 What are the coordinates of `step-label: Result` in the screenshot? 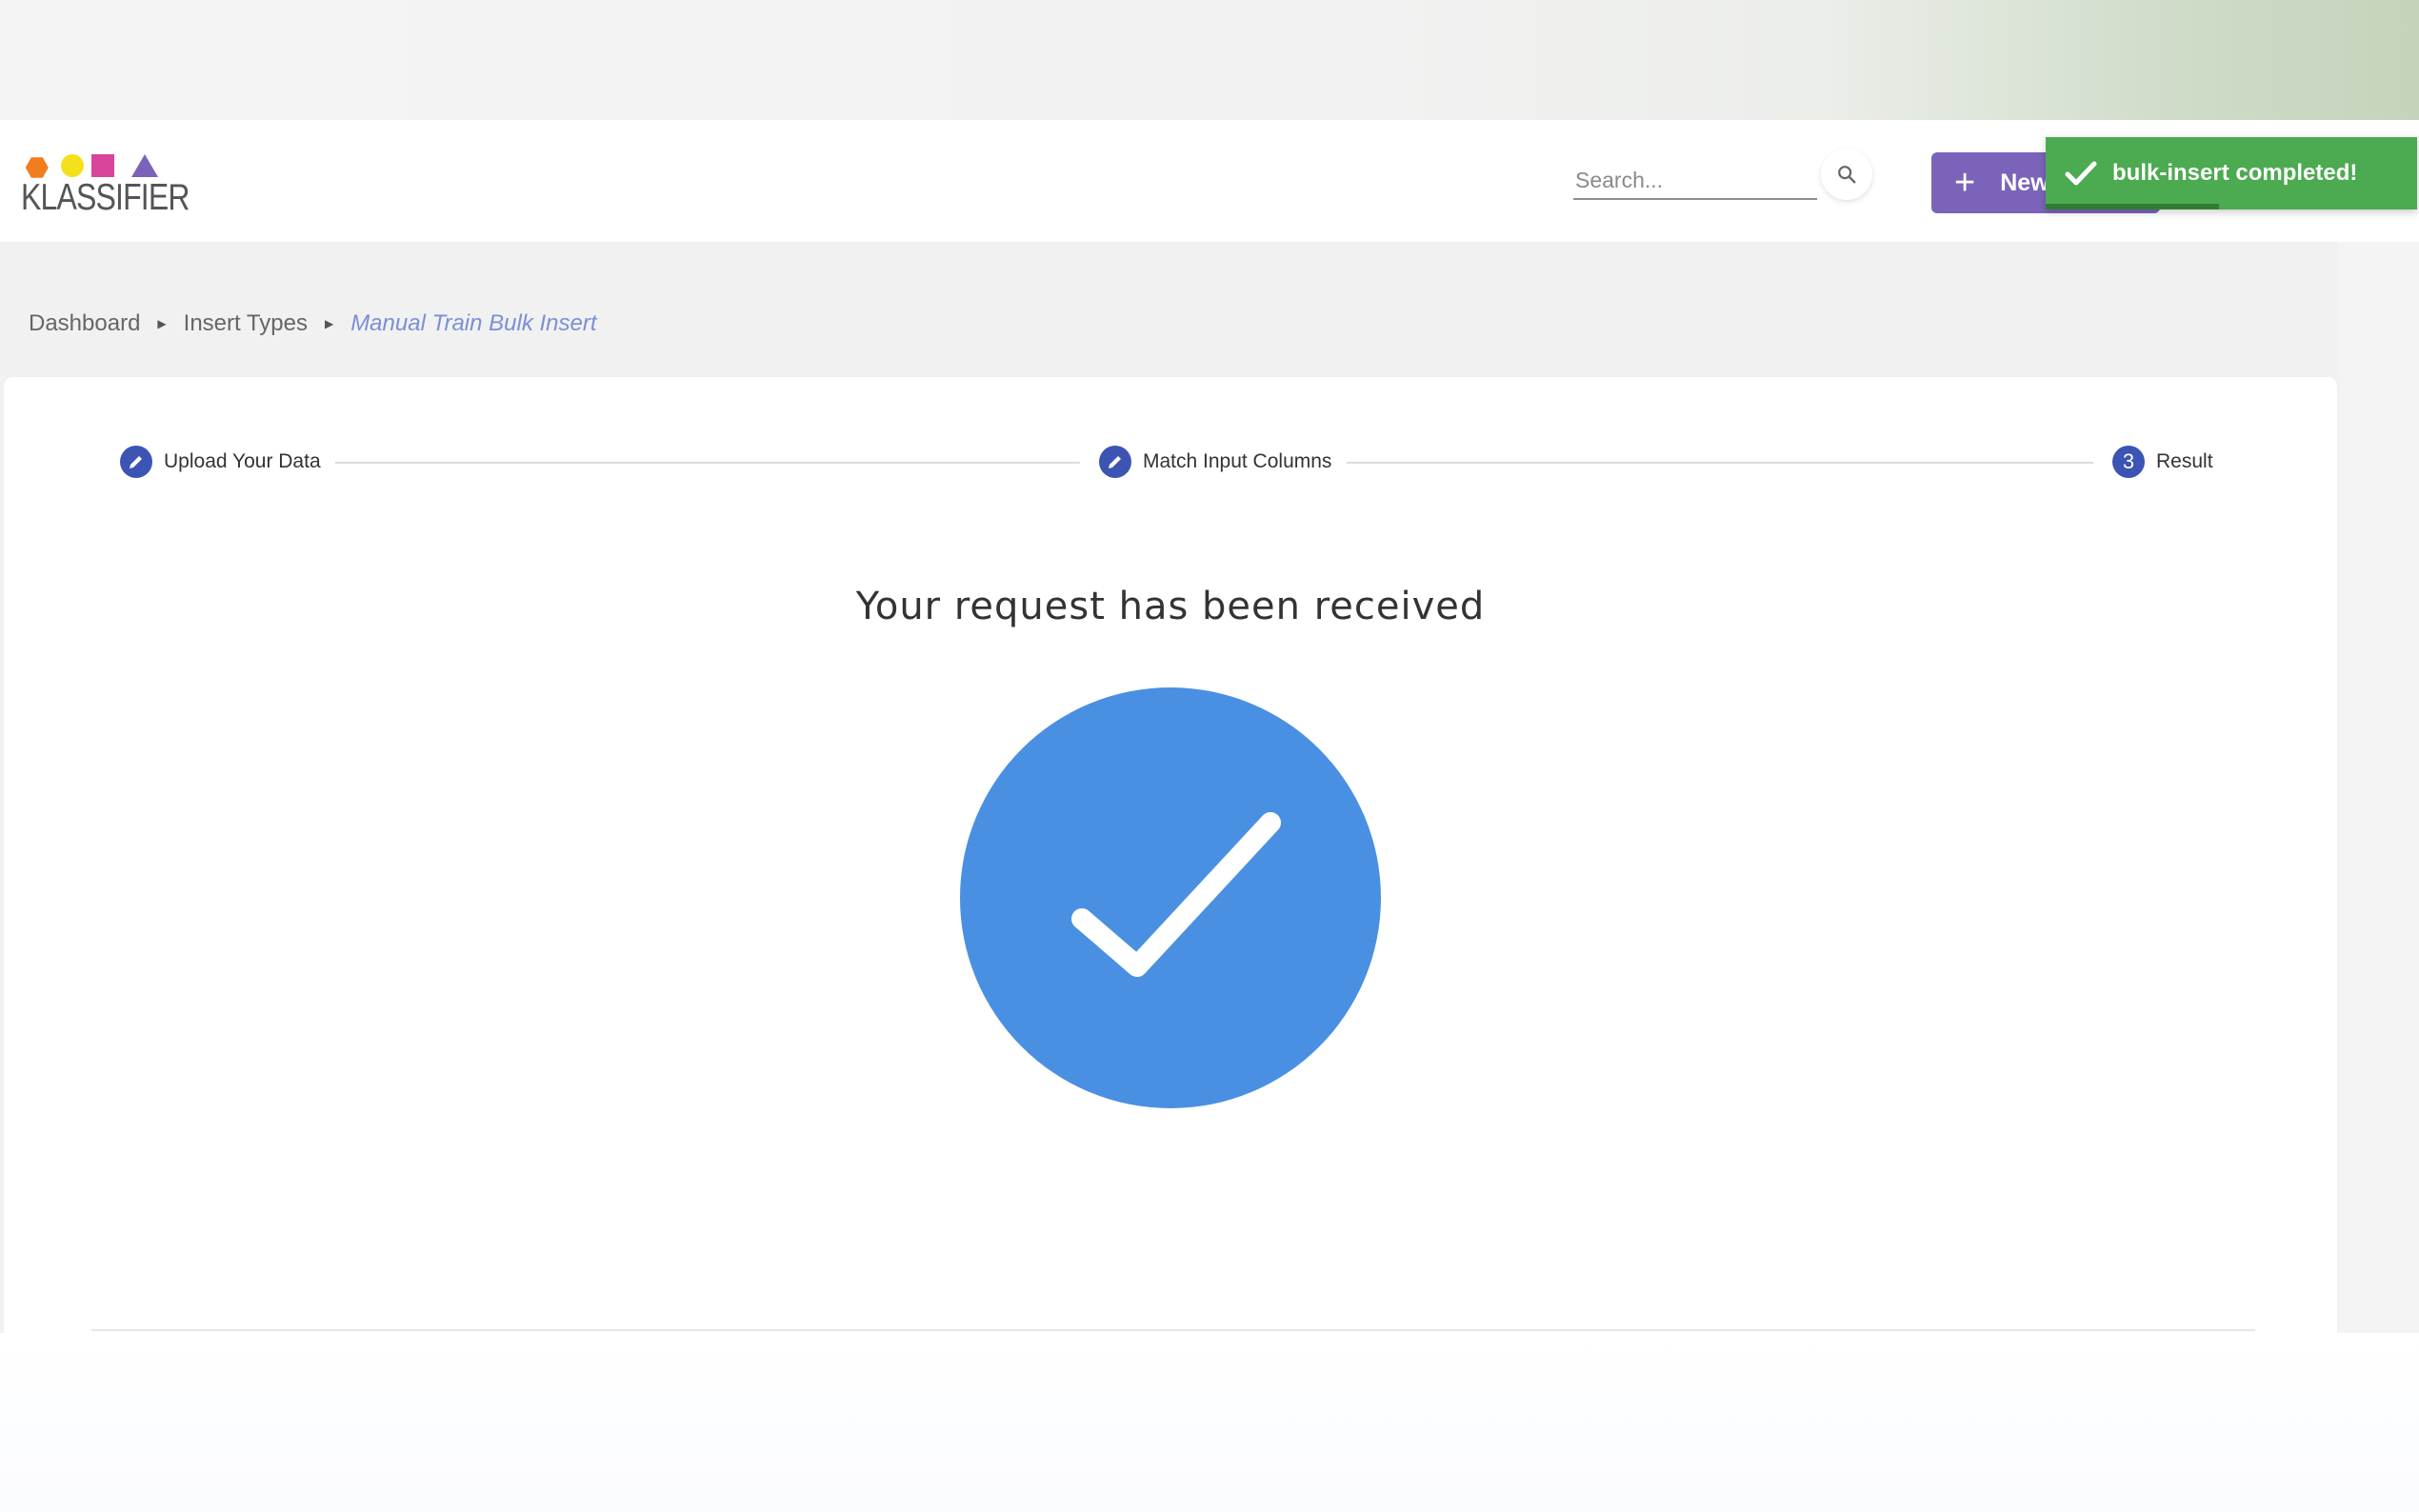 It's located at (2184, 461).